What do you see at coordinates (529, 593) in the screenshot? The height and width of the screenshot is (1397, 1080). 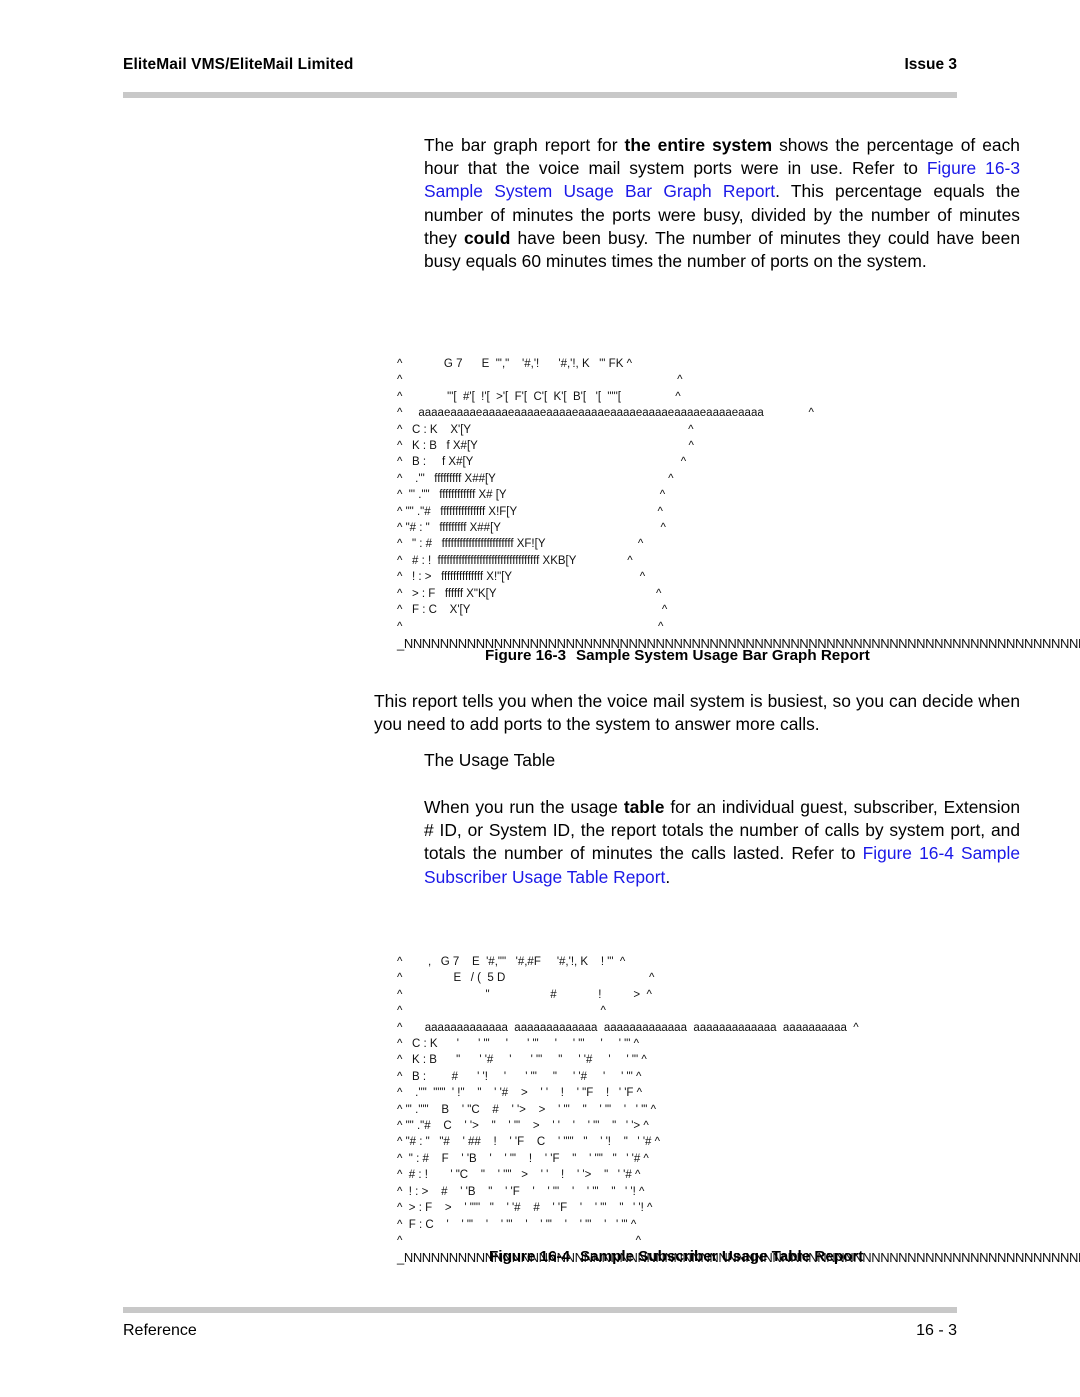 I see `ascii-art-row: ^ > : F ffffff X"K[Y ^` at bounding box center [529, 593].